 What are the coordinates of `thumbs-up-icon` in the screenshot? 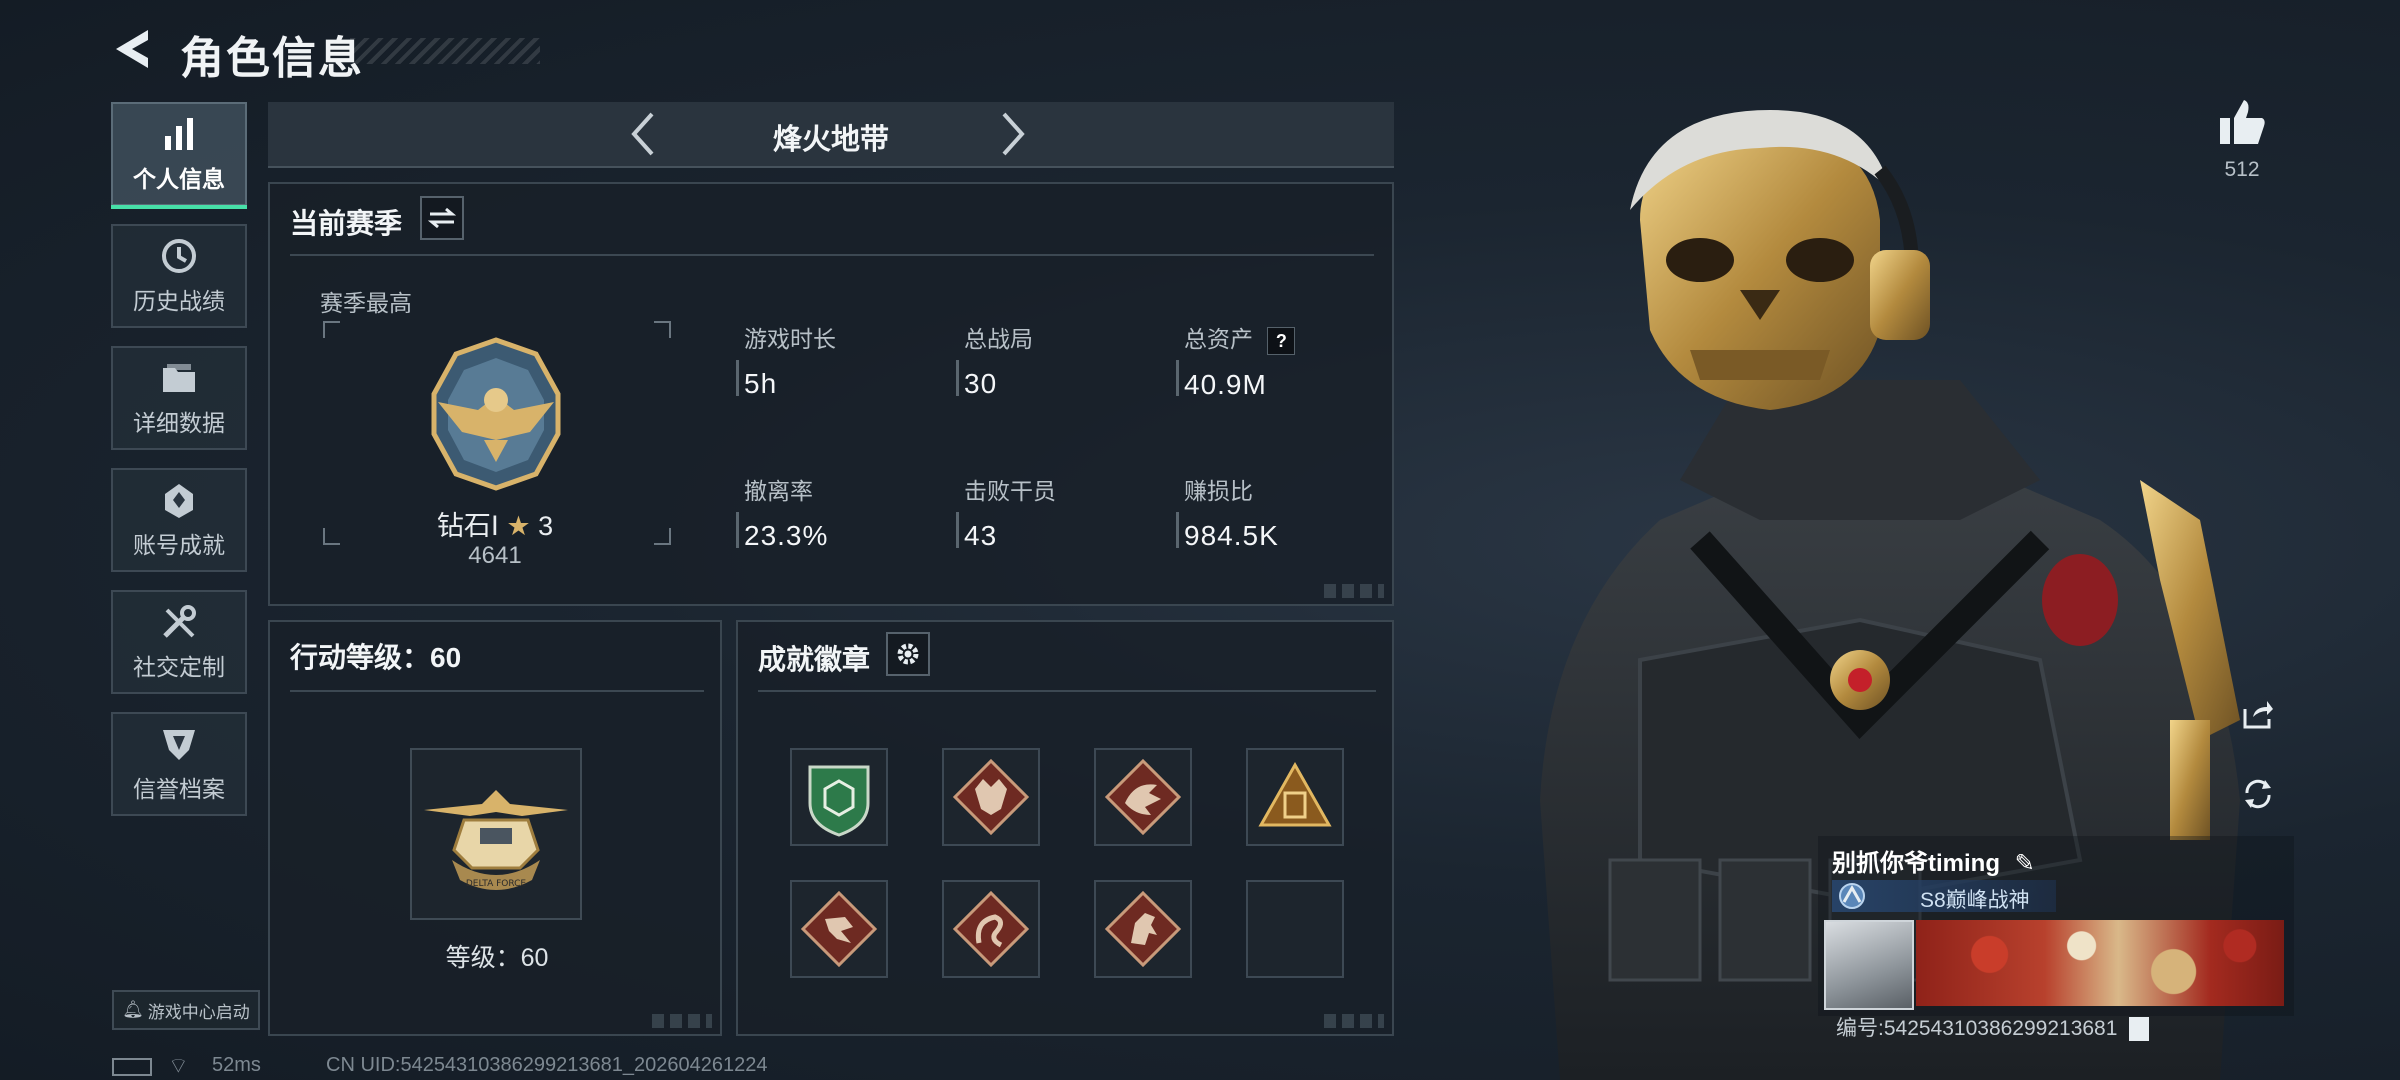 It's located at (2242, 122).